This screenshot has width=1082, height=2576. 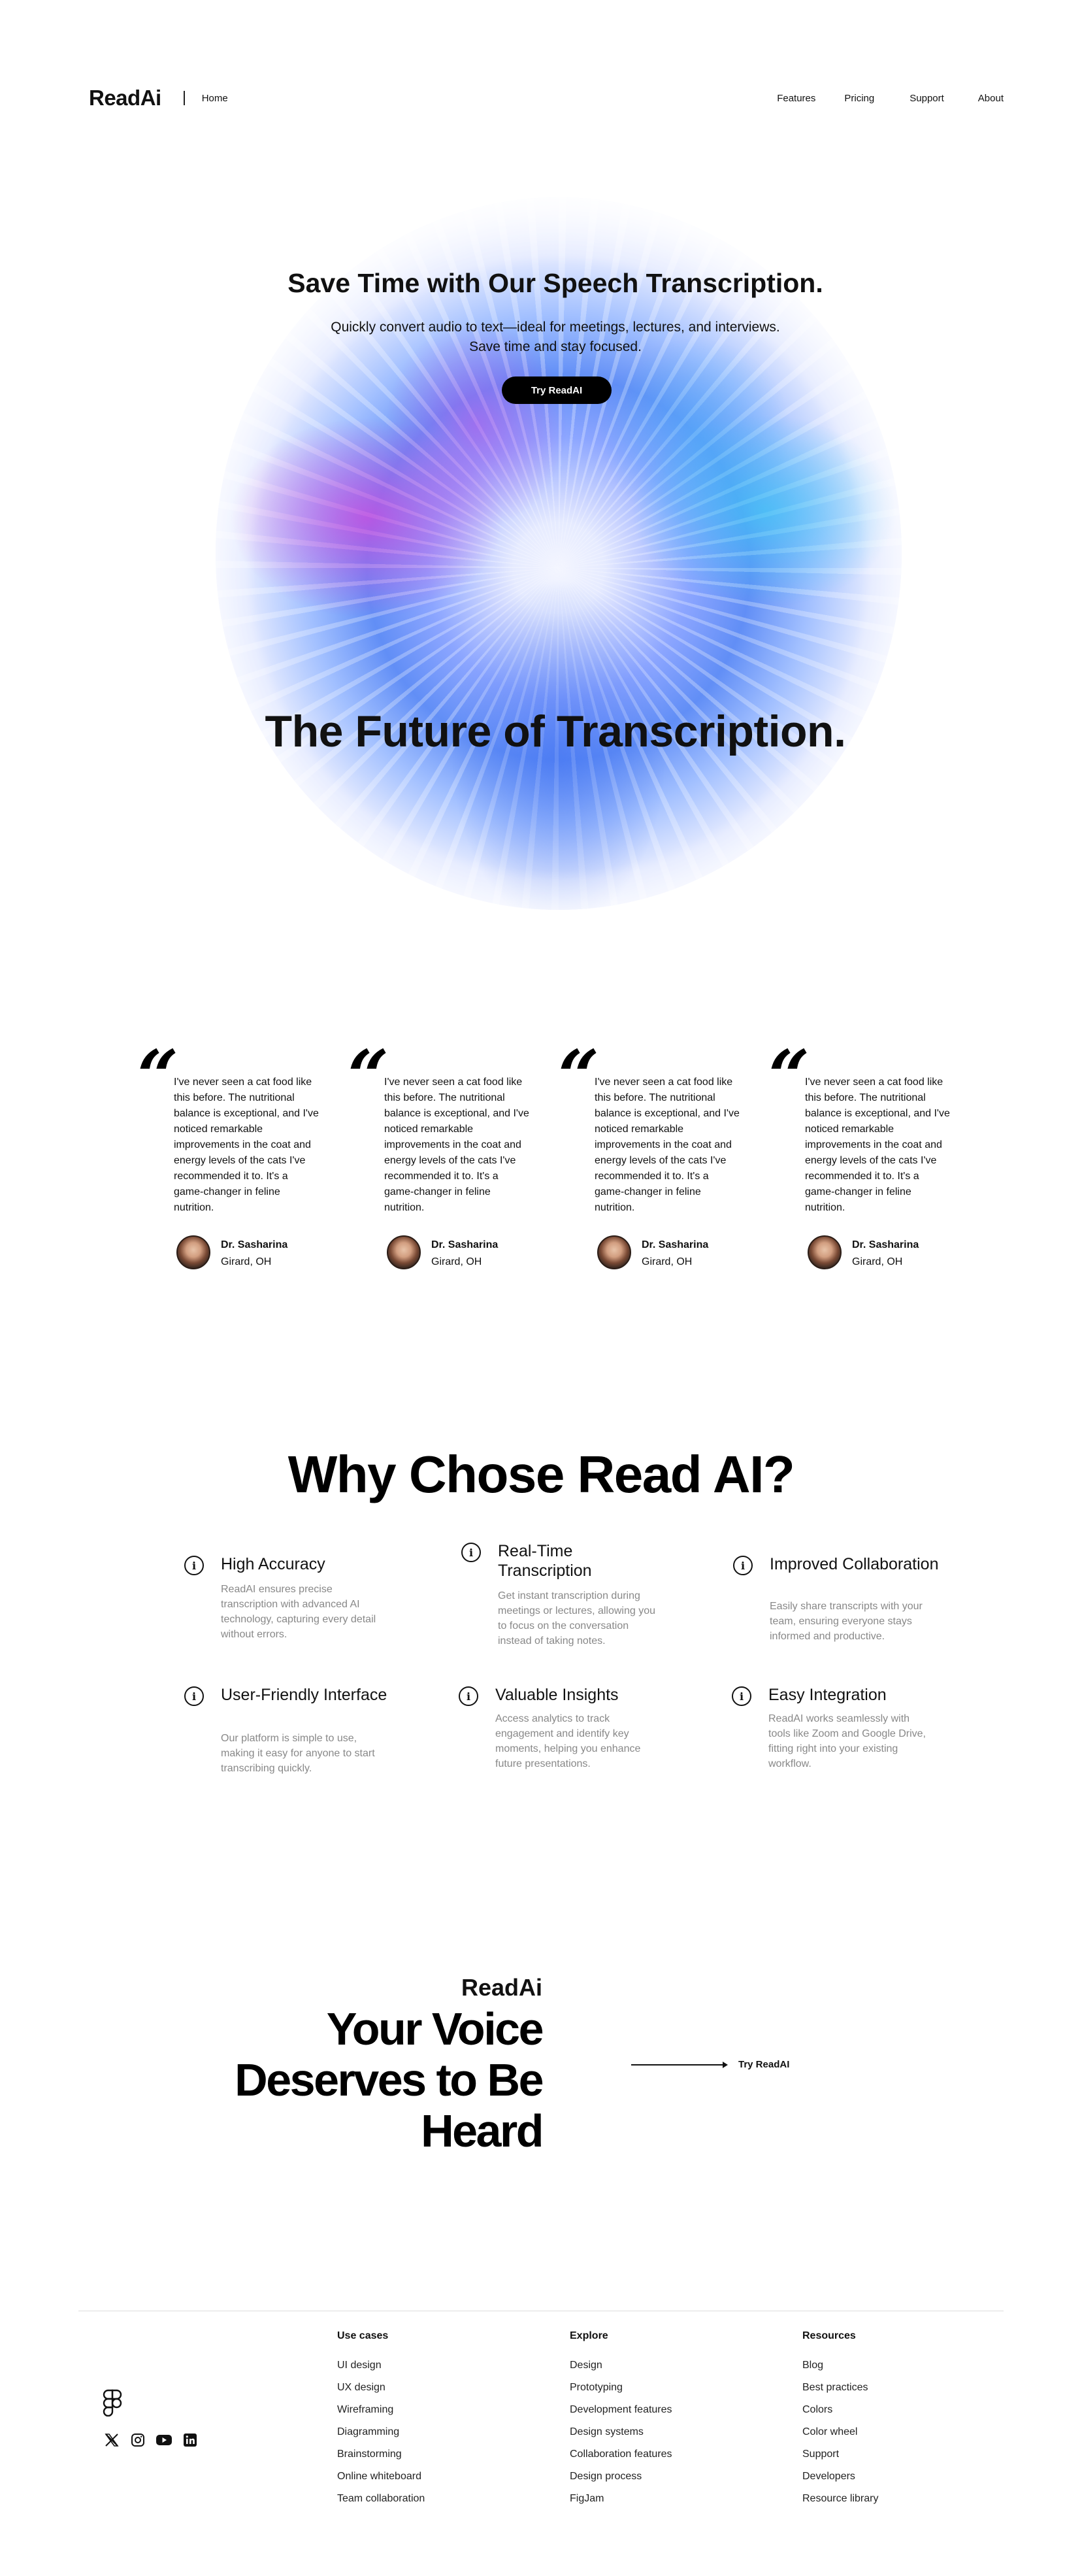 I want to click on footer-link: Wireframing, so click(x=442, y=2415).